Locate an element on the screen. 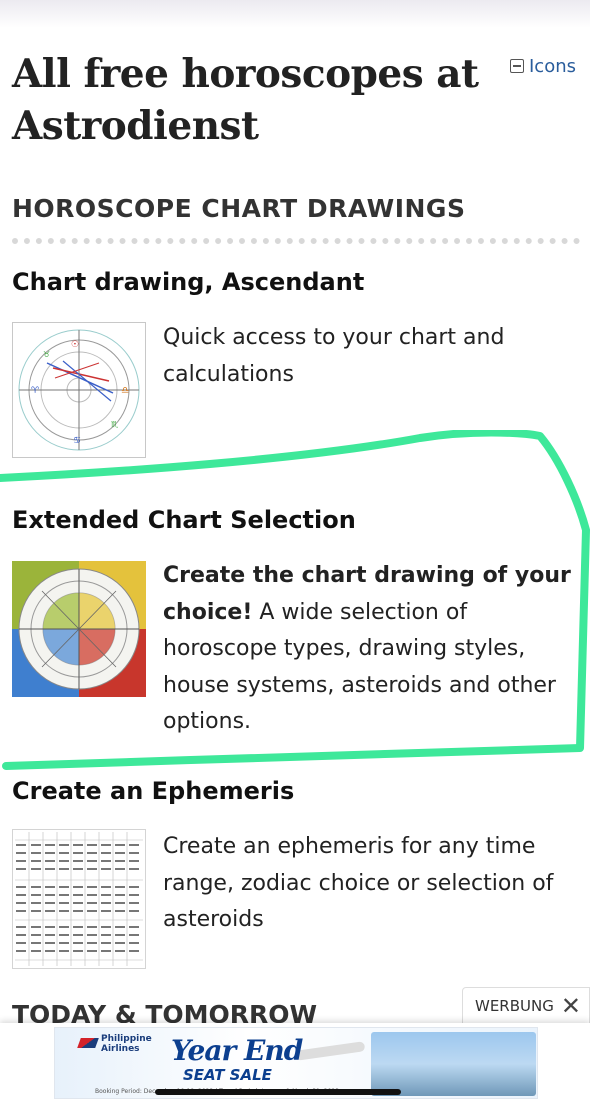 The image size is (590, 1105). ad-subheadline: SEAT SALE is located at coordinates (227, 1075).